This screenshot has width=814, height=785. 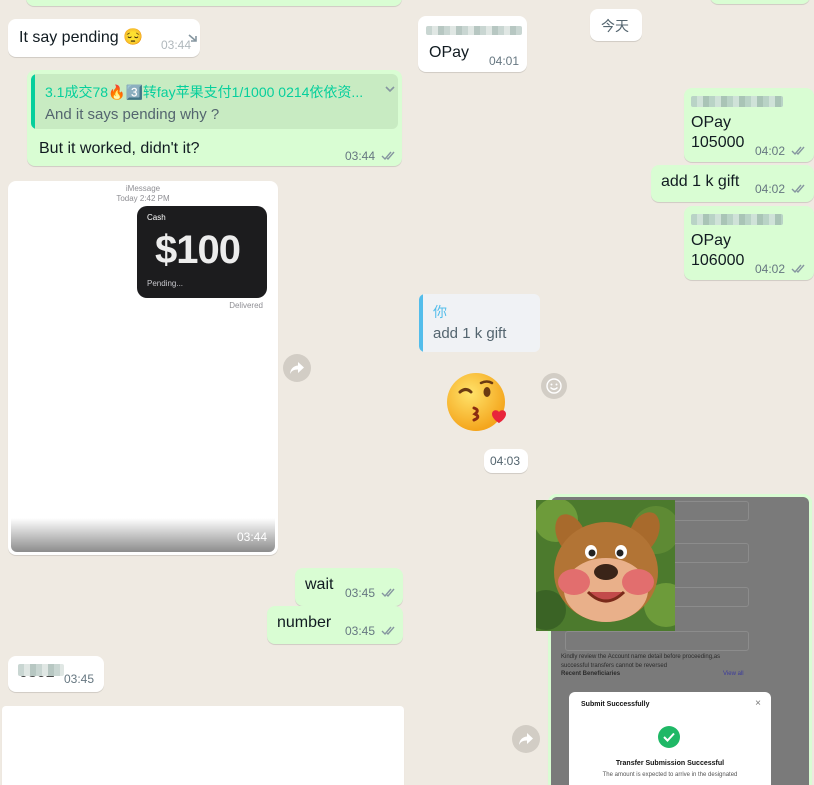 I want to click on react-button, so click(x=554, y=386).